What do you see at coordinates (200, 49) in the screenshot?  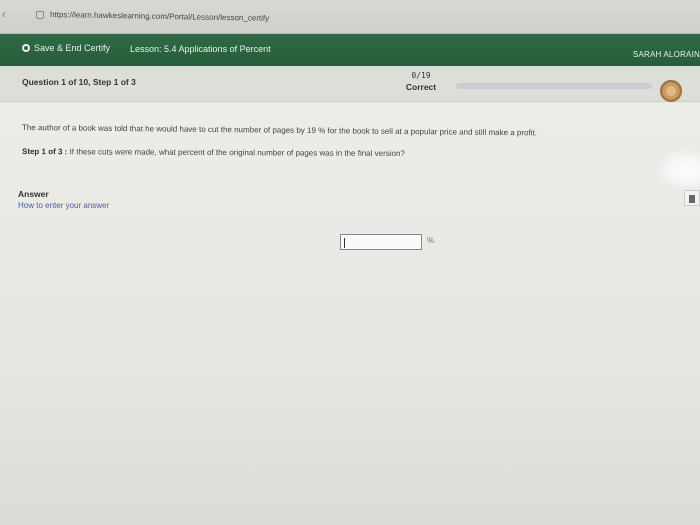 I see `lesson-title: Lesson: 5.4 Applications of Percent` at bounding box center [200, 49].